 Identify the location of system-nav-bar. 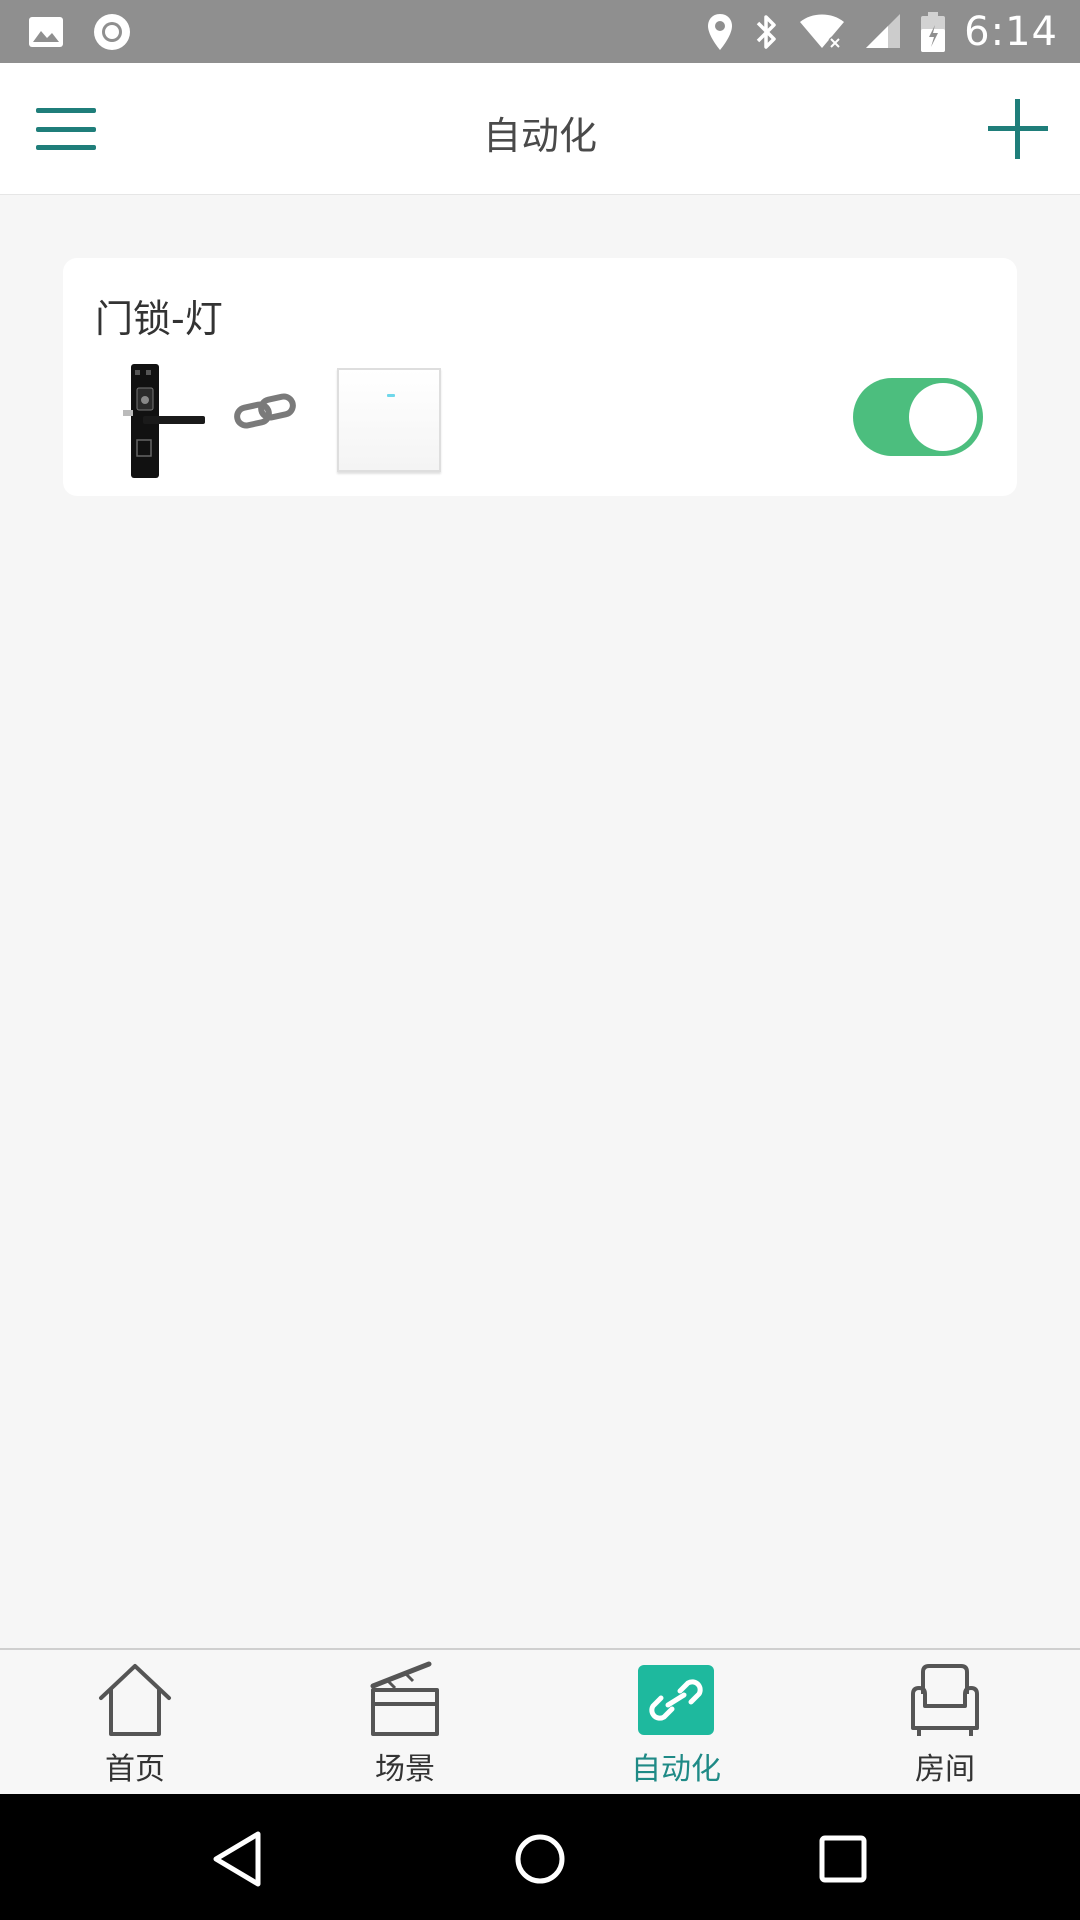
(540, 1857).